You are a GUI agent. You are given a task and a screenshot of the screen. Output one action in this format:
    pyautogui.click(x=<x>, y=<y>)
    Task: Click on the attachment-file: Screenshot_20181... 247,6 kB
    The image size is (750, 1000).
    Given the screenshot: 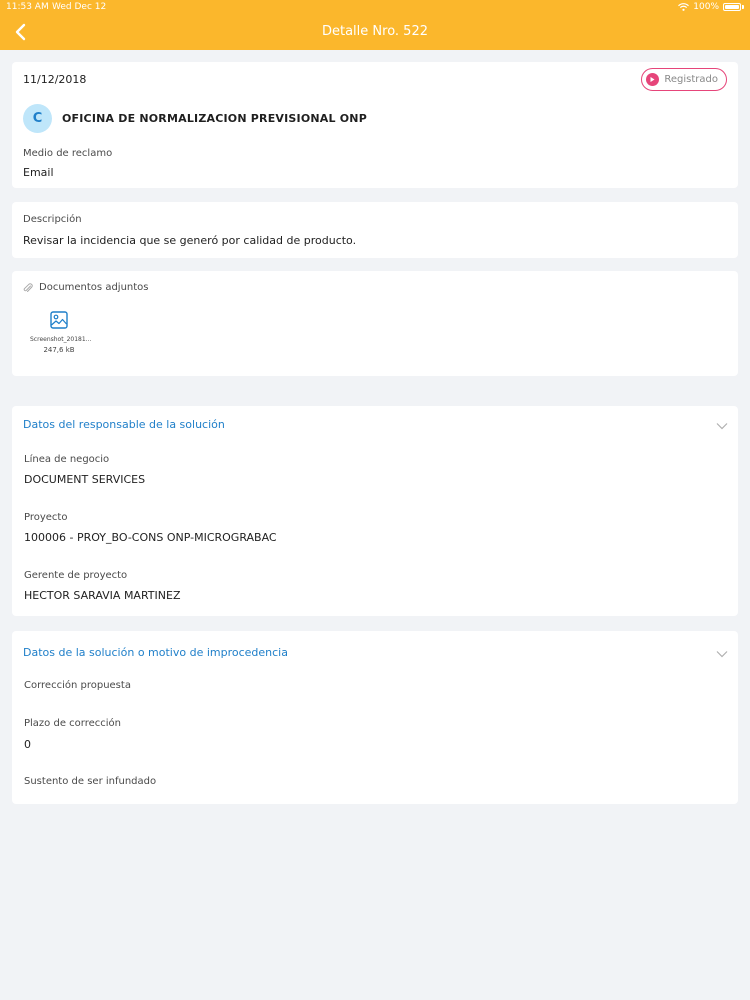 What is the action you would take?
    pyautogui.click(x=61, y=332)
    